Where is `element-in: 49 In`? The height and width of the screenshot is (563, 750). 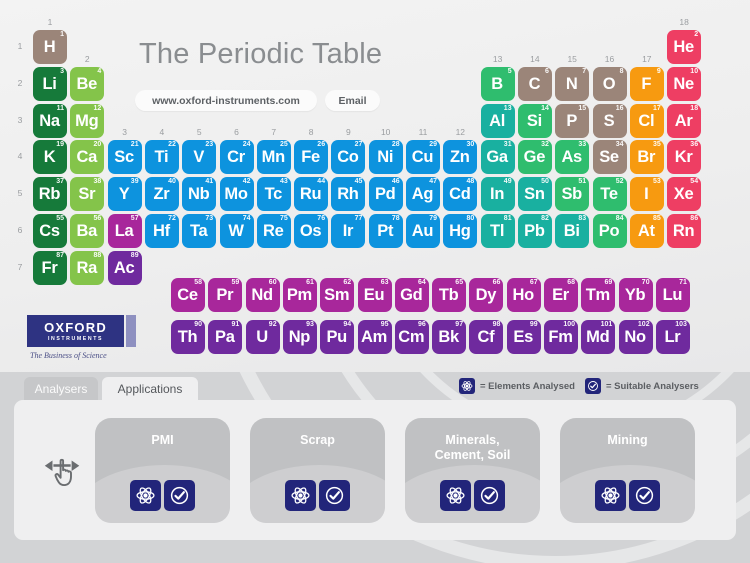 element-in: 49 In is located at coordinates (497, 194).